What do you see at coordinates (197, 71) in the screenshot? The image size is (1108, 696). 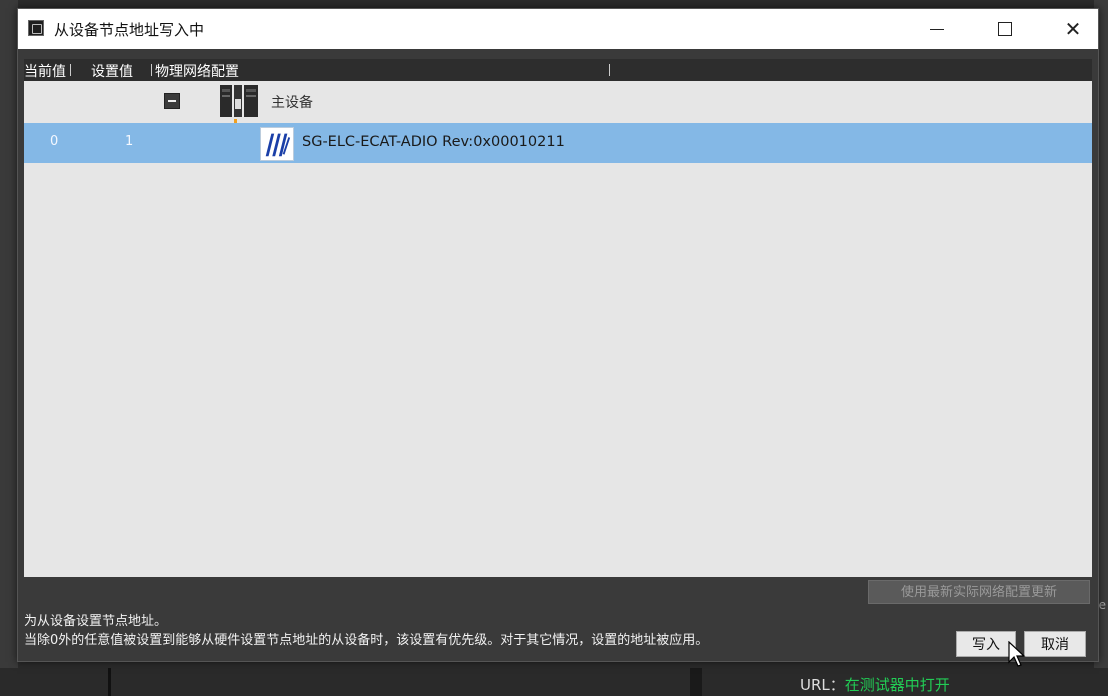 I see `column-header-topology: 物理网络配置` at bounding box center [197, 71].